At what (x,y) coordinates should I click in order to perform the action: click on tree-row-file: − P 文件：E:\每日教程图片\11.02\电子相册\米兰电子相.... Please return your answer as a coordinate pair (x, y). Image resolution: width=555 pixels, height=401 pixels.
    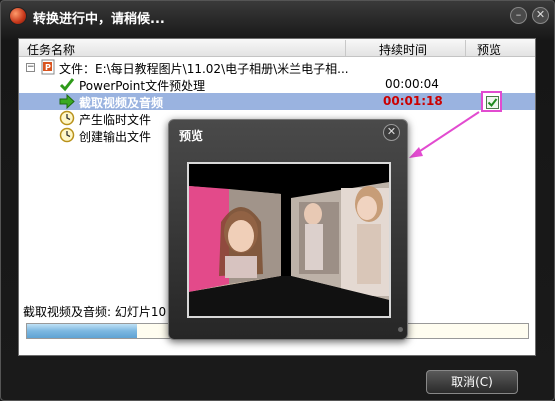
    Looking at the image, I should click on (277, 67).